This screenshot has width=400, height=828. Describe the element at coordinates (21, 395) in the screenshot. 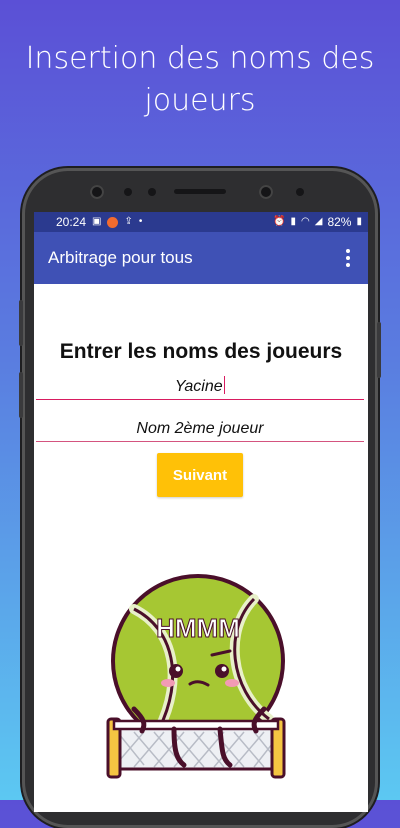

I see `bixby-button` at that location.